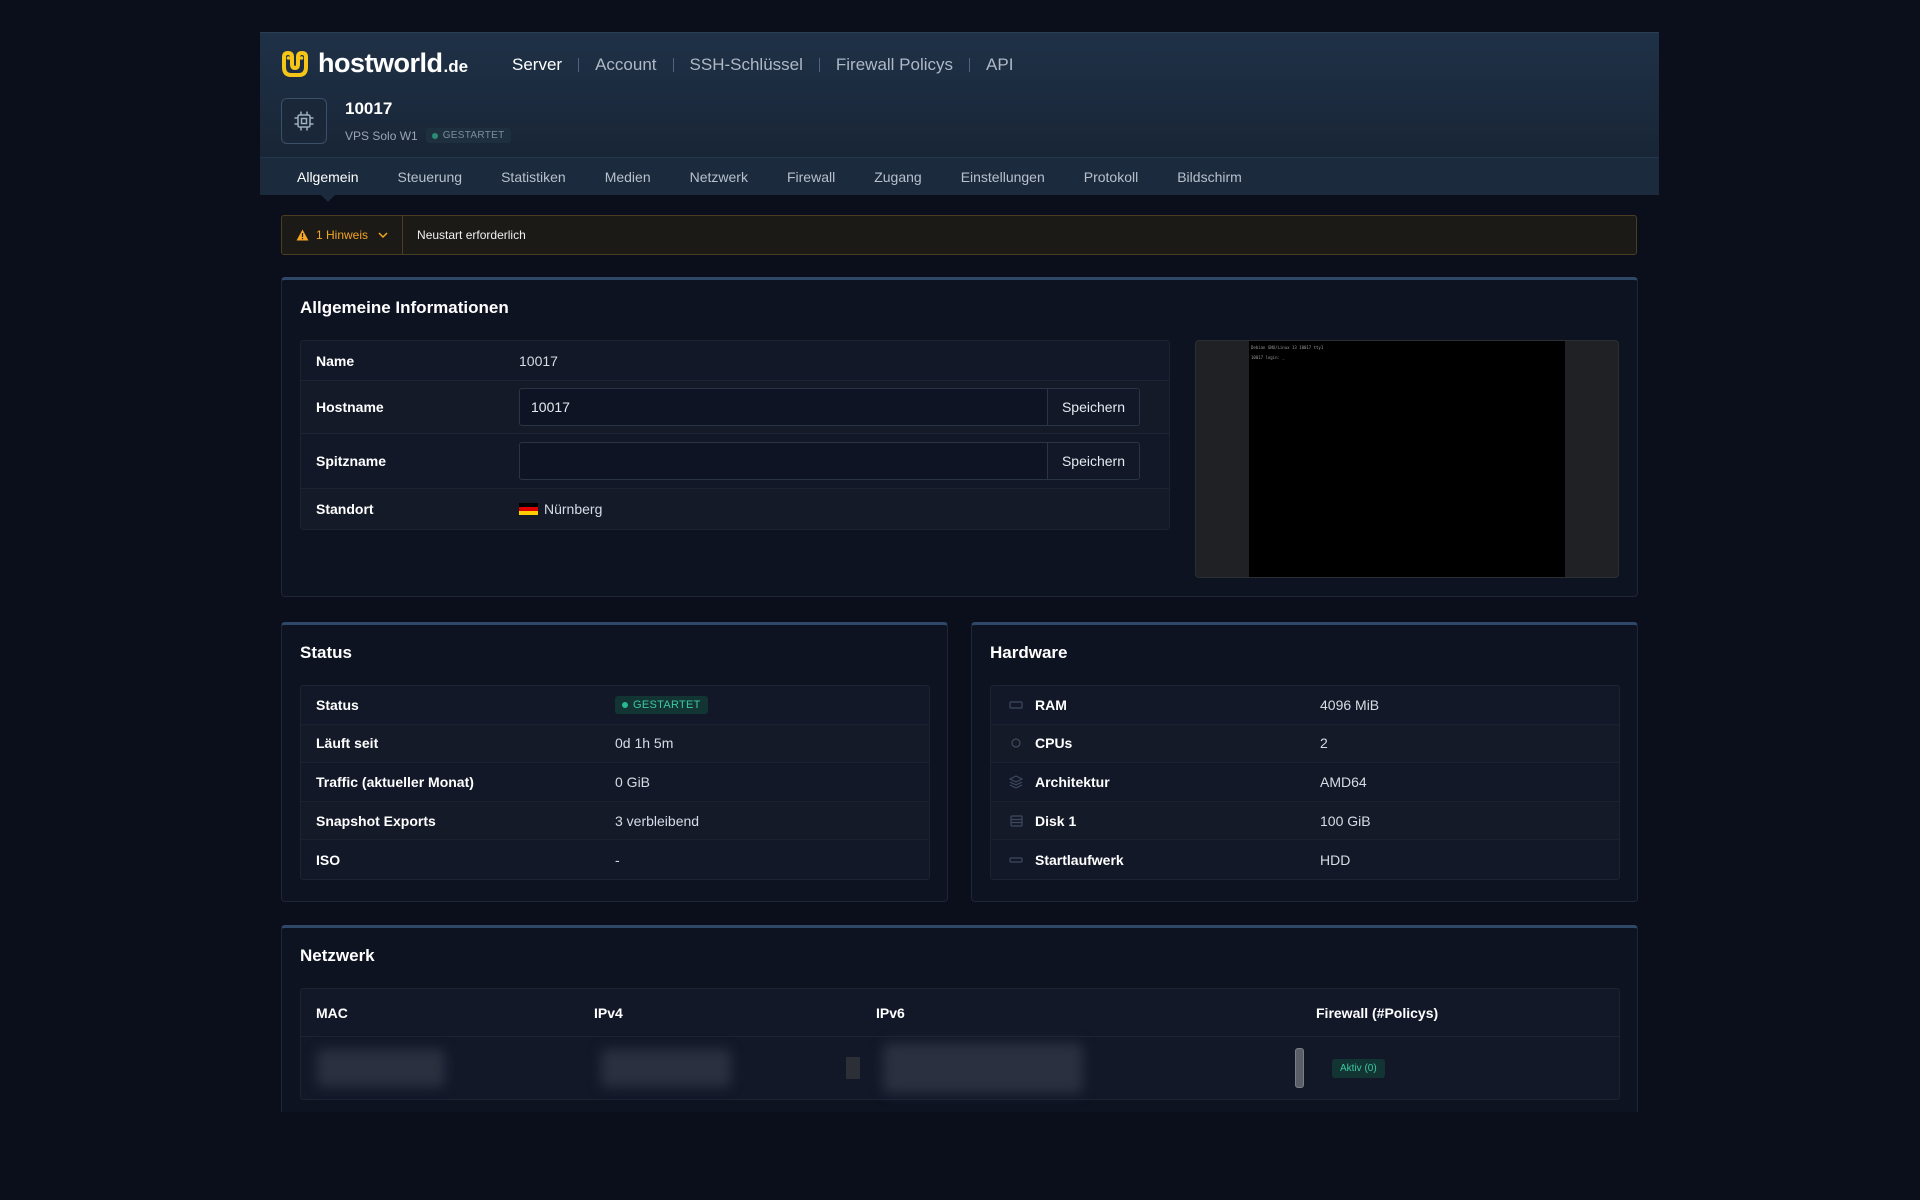 Image resolution: width=1920 pixels, height=1200 pixels. I want to click on brand-name: hostworld, so click(380, 63).